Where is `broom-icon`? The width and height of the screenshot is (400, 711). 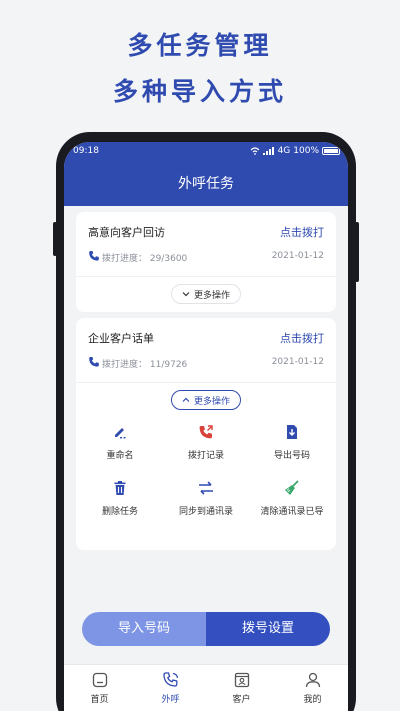
broom-icon is located at coordinates (292, 487).